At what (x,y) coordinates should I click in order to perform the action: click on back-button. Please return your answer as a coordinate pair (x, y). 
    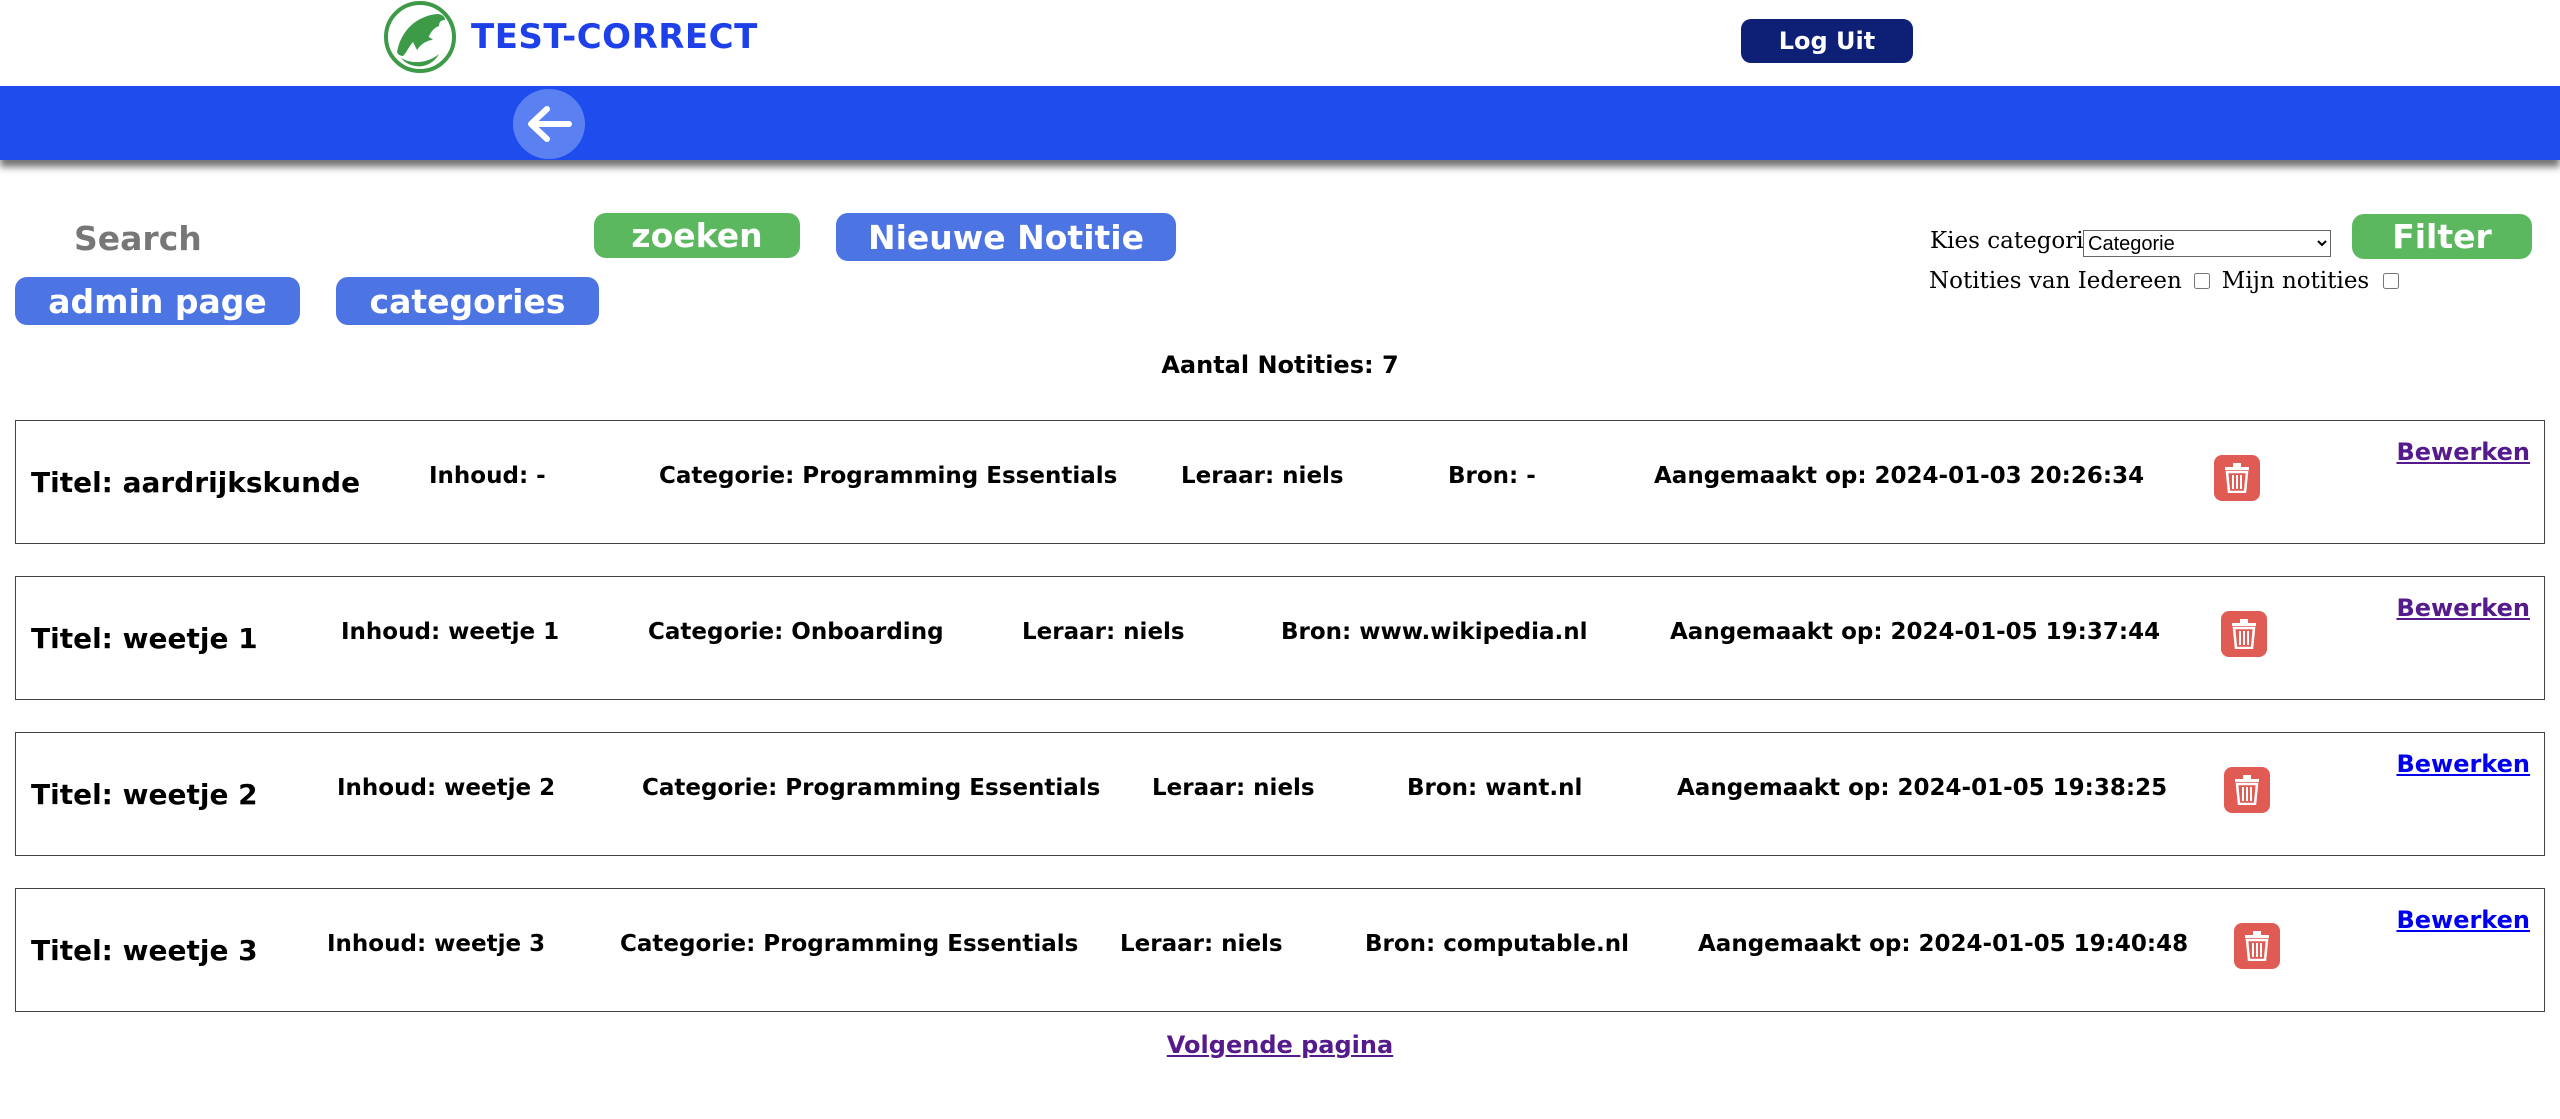
    Looking at the image, I should click on (549, 124).